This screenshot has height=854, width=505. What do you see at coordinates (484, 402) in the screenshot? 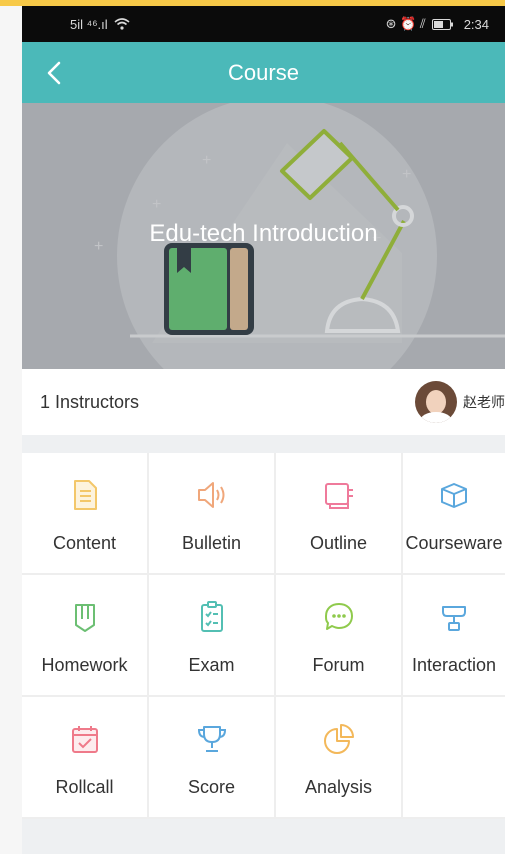
I see `teacher-name: 赵老师` at bounding box center [484, 402].